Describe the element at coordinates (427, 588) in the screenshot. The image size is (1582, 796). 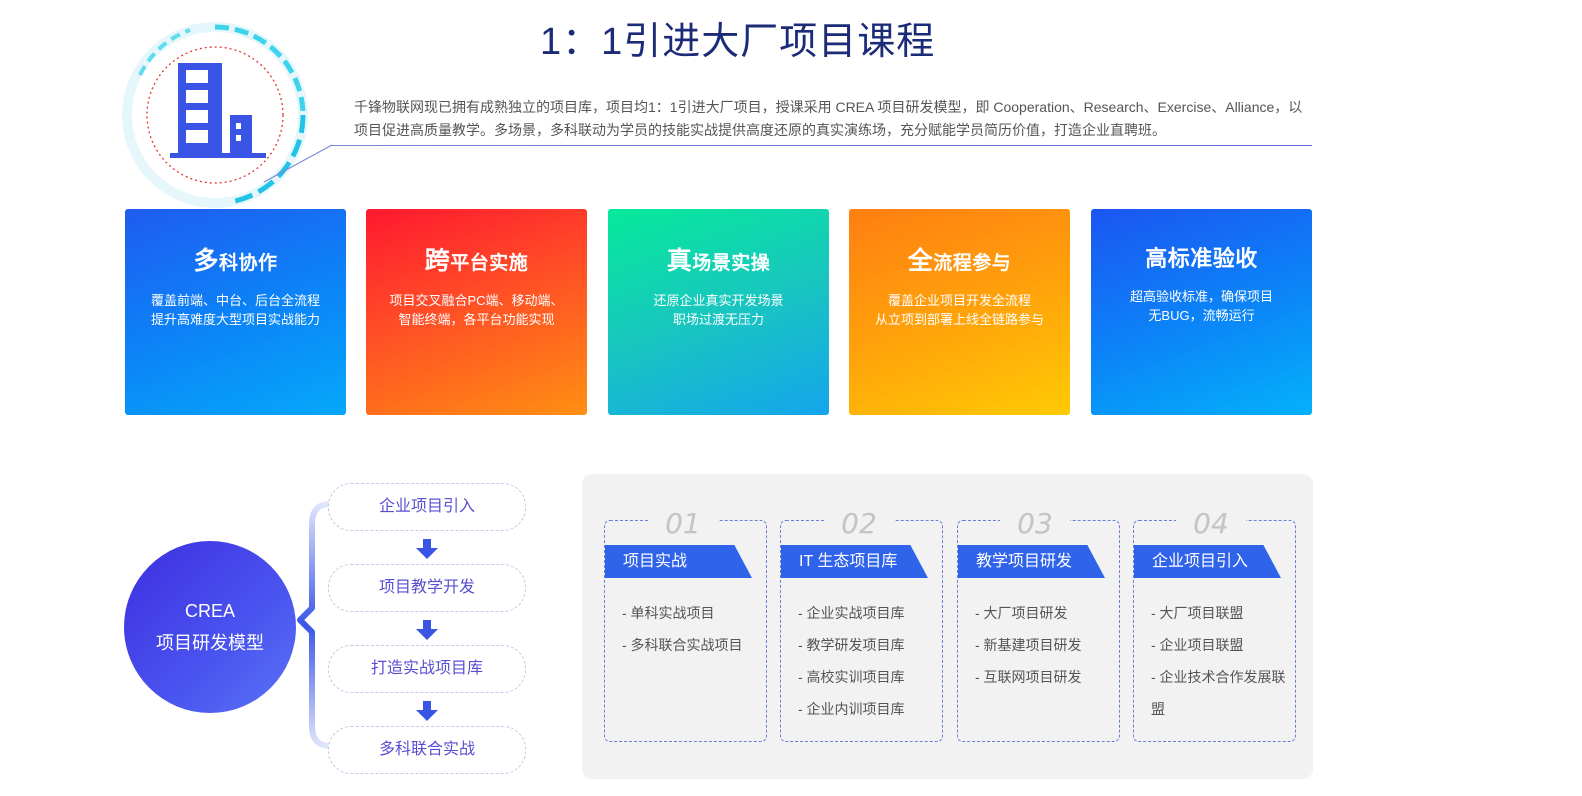
I see `flow-step-2: 项目教学开发` at that location.